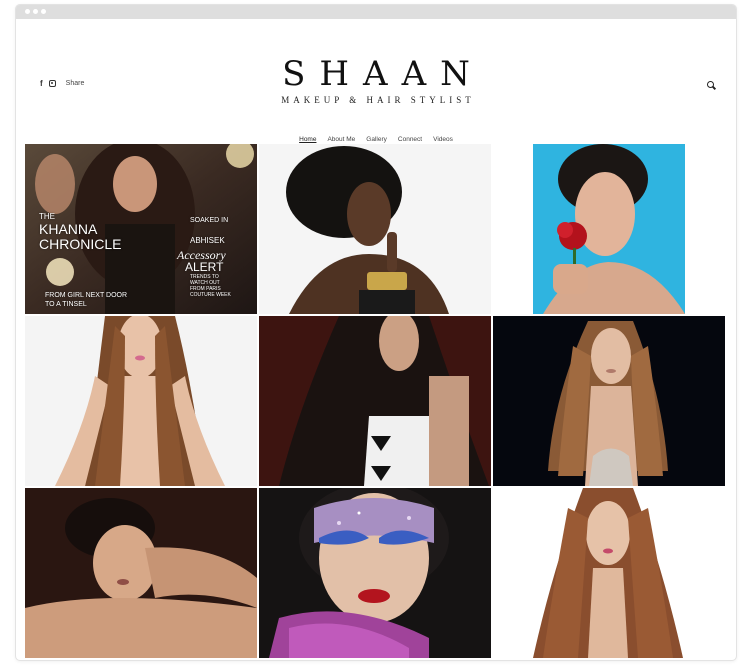 Image resolution: width=750 pixels, height=665 pixels. I want to click on window-dot-minimize, so click(35, 11).